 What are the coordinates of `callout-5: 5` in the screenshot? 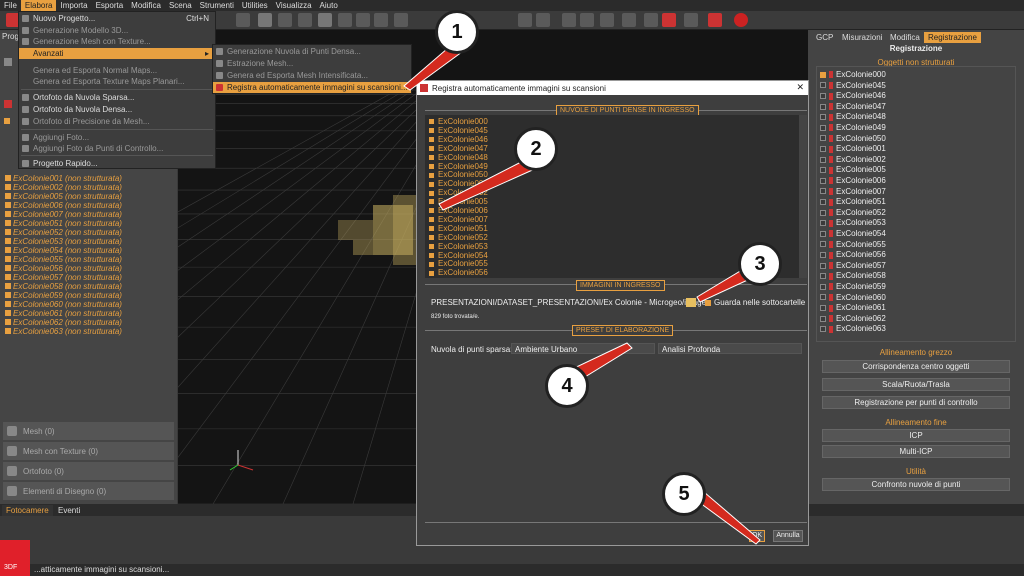 It's located at (684, 494).